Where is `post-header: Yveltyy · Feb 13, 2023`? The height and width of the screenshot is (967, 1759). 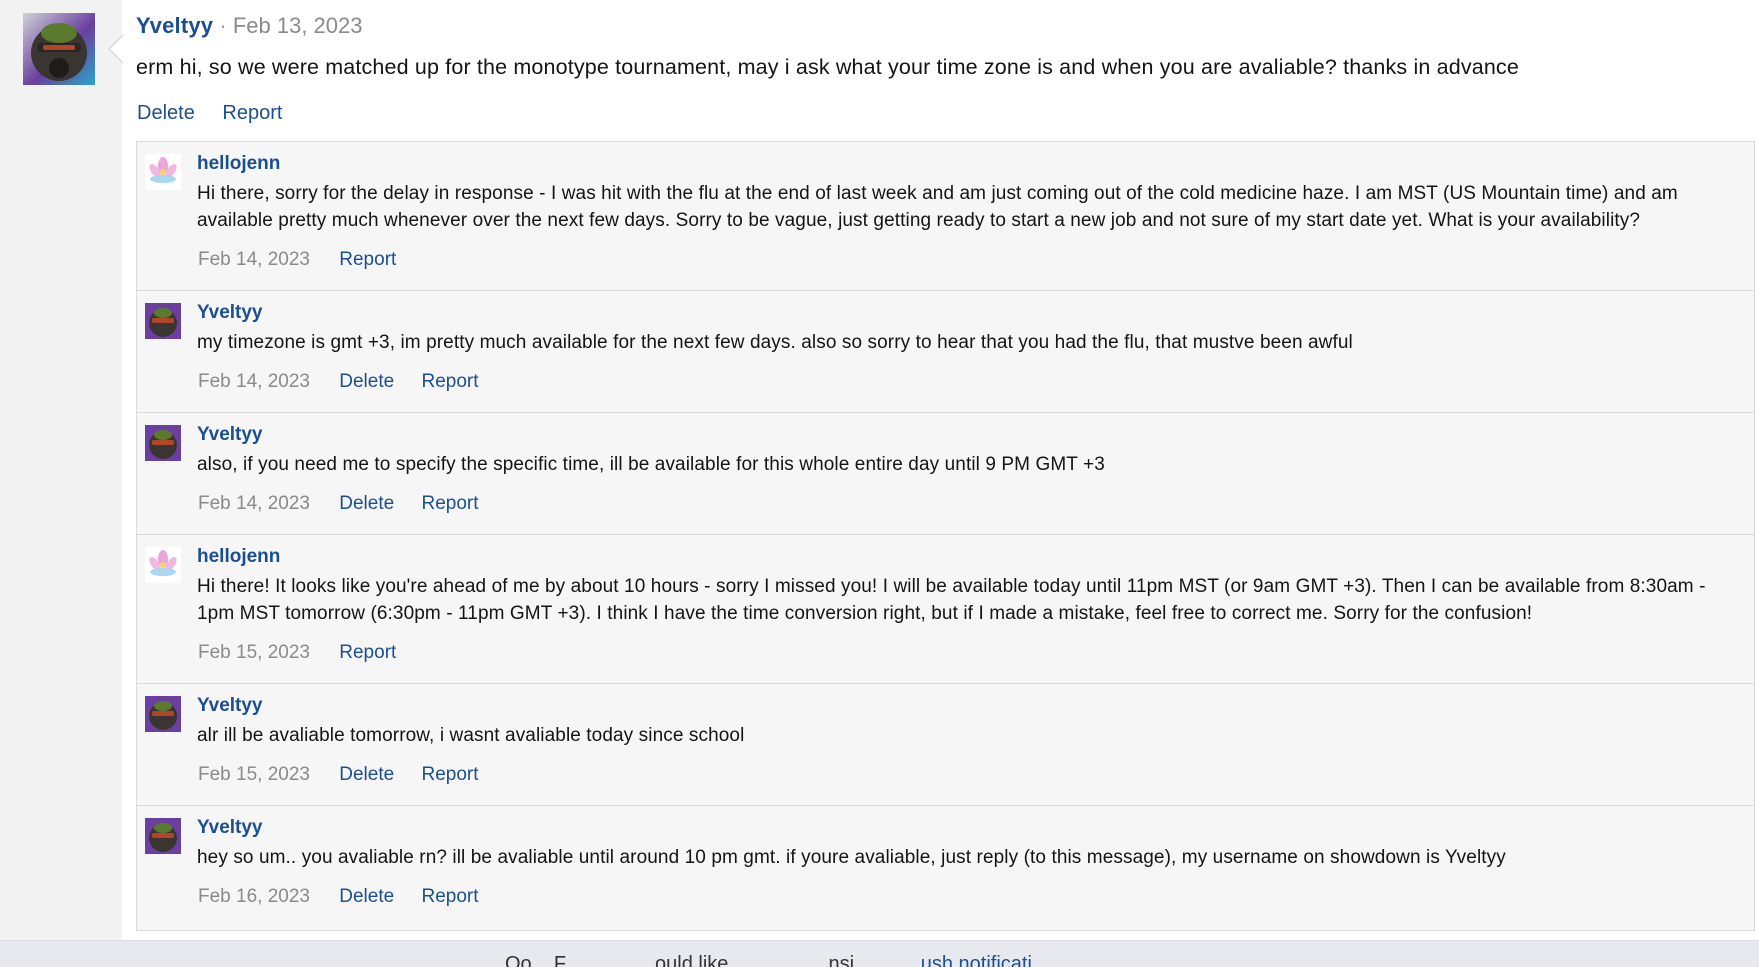
post-header: Yveltyy · Feb 13, 2023 is located at coordinates (249, 26).